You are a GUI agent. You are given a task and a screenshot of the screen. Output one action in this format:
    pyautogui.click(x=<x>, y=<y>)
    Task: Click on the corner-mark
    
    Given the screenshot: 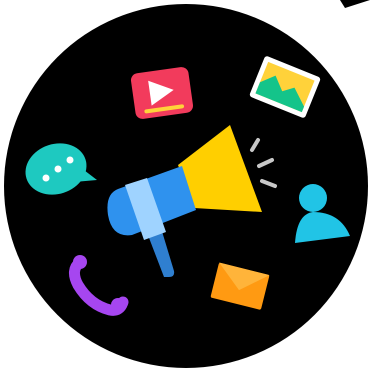 What is the action you would take?
    pyautogui.click(x=355, y=4)
    